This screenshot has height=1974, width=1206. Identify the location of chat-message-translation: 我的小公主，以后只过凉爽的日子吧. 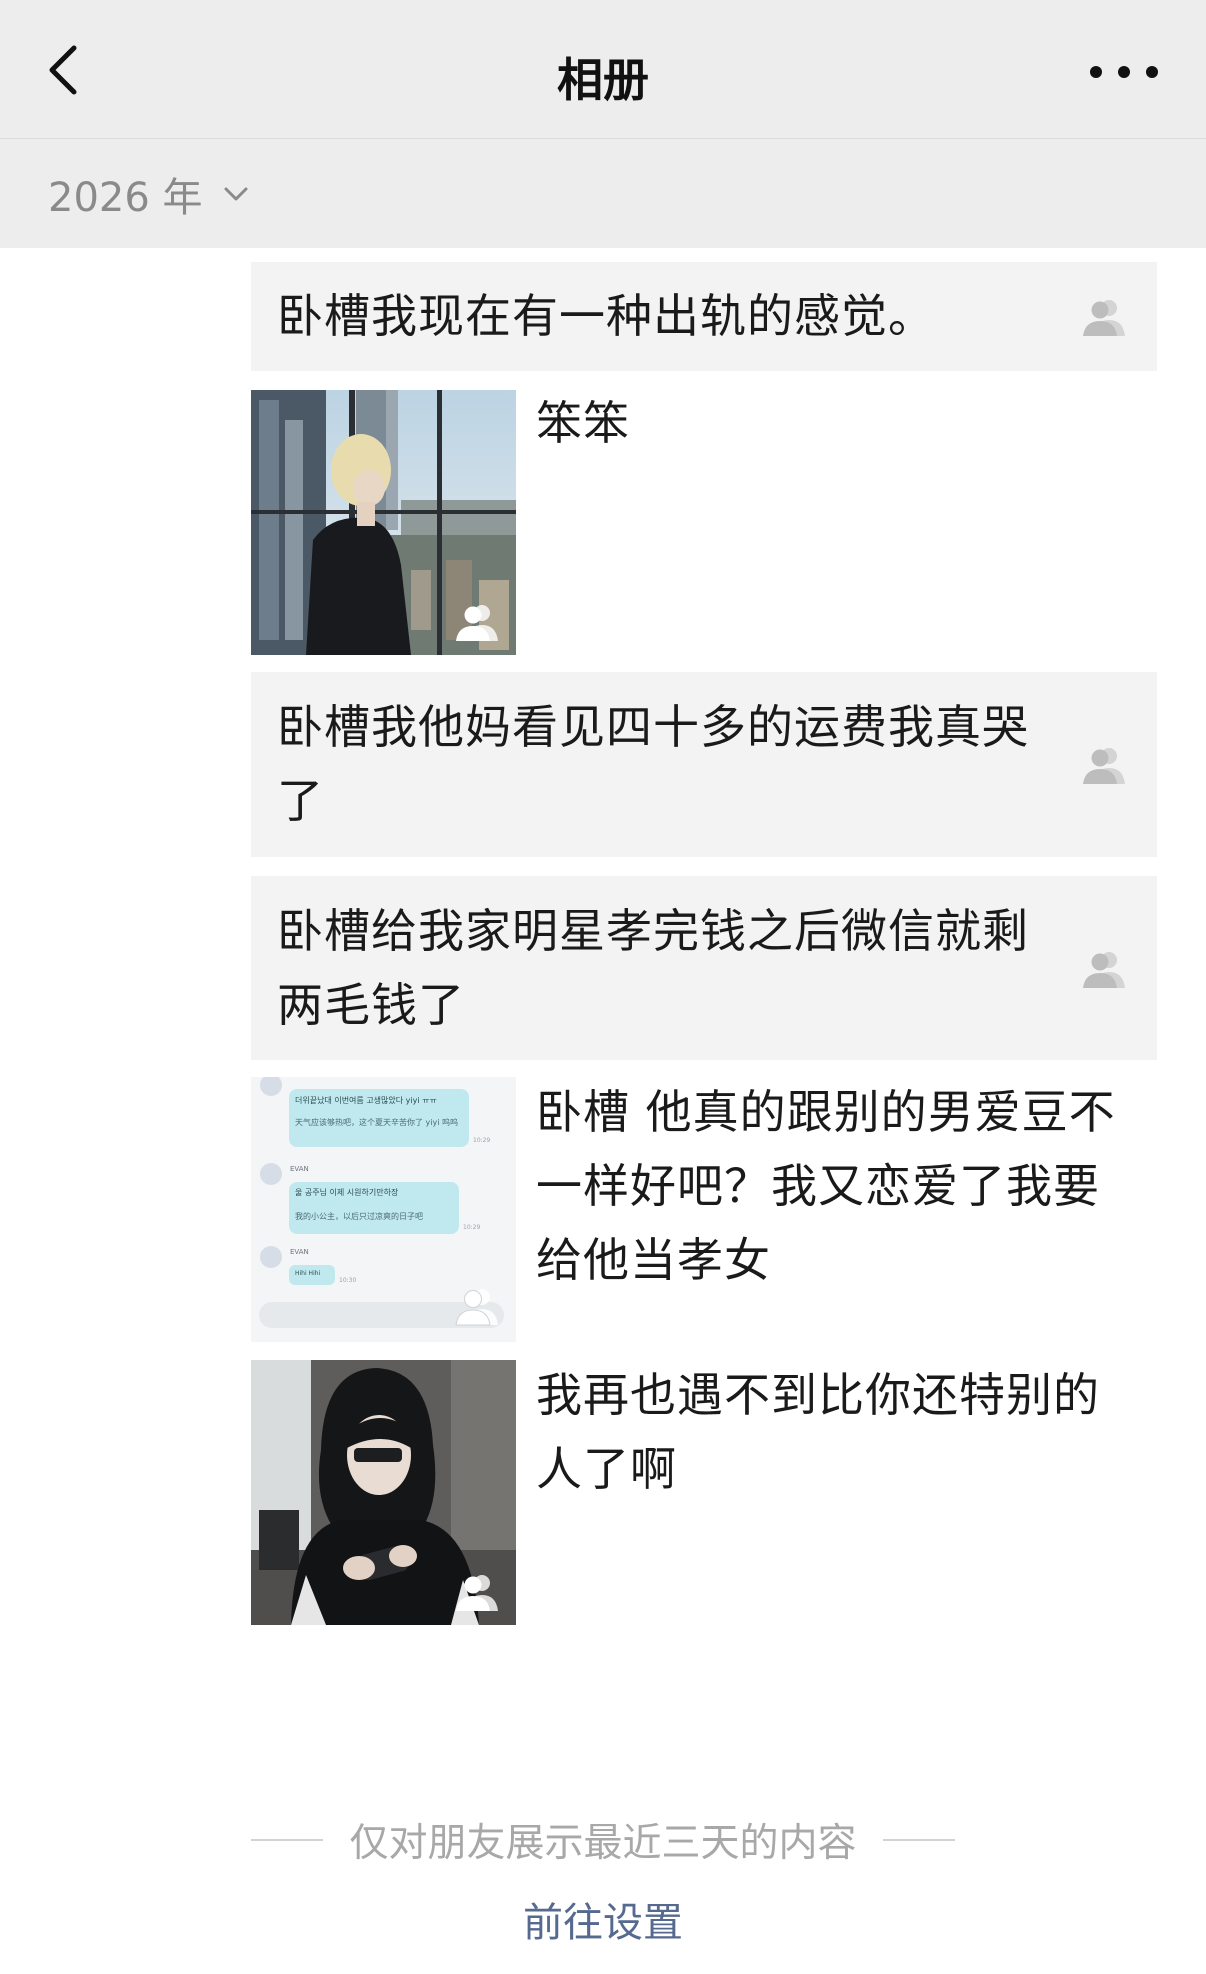
(359, 1216).